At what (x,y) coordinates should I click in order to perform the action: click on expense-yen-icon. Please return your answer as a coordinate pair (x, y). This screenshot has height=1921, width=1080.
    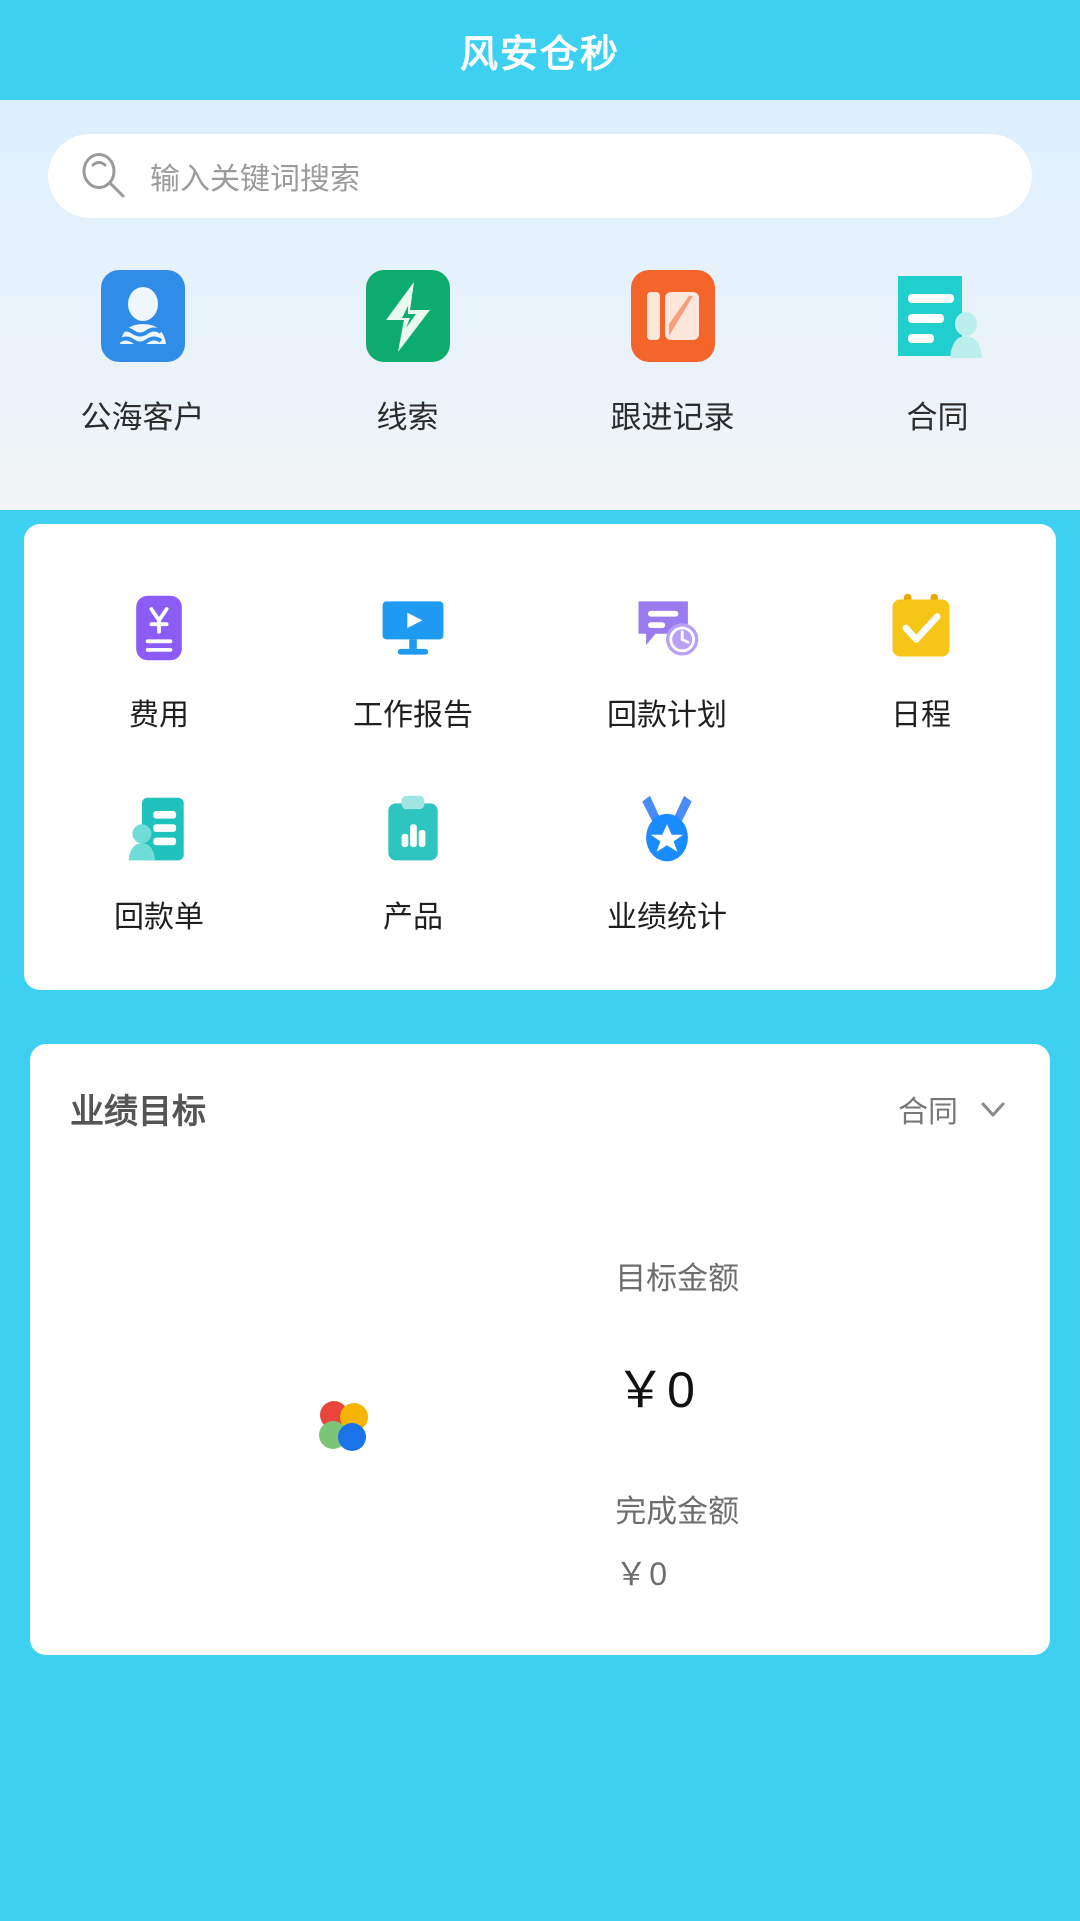
    Looking at the image, I should click on (159, 628).